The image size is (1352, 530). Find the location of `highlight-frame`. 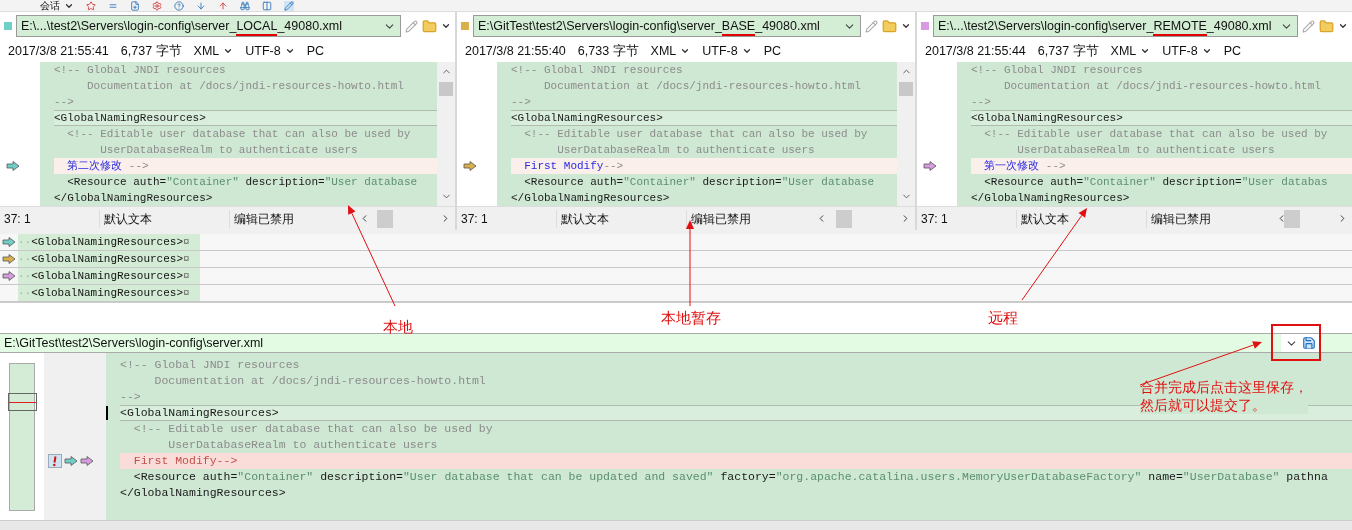

highlight-frame is located at coordinates (1296, 342).